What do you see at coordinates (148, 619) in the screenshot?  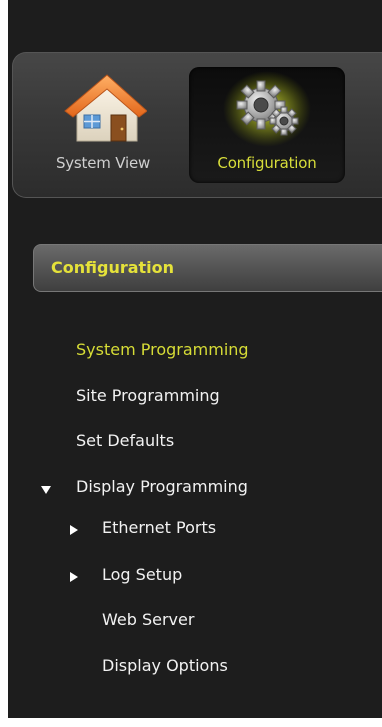 I see `menu-item-web-server: Web Server` at bounding box center [148, 619].